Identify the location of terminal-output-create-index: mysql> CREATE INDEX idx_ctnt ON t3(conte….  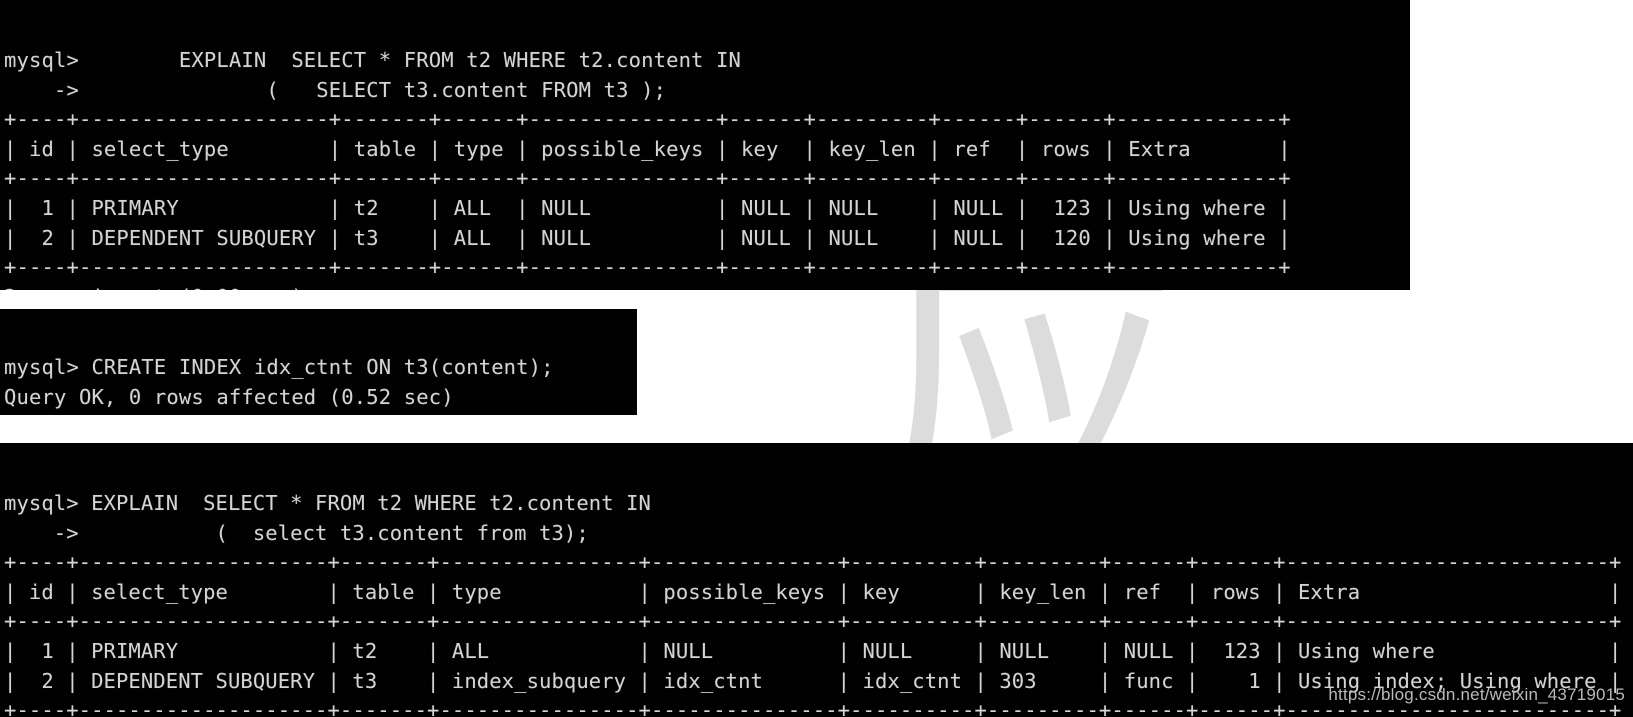
(279, 385).